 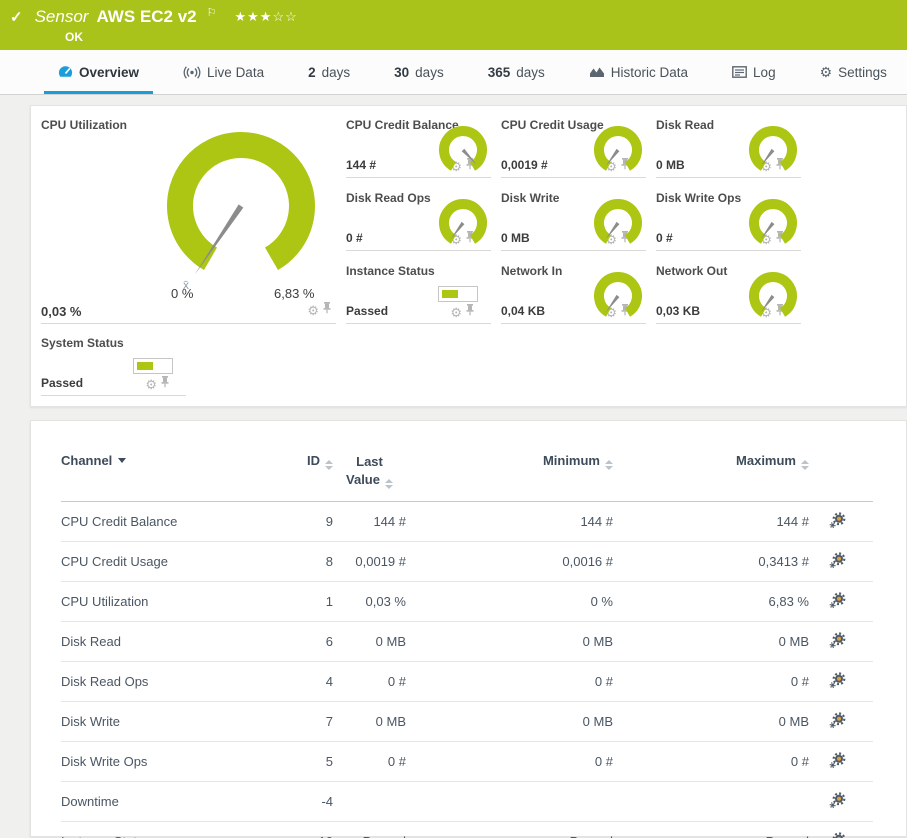 What do you see at coordinates (711, 602) in the screenshot?
I see `maximum-cell: 6,83 %` at bounding box center [711, 602].